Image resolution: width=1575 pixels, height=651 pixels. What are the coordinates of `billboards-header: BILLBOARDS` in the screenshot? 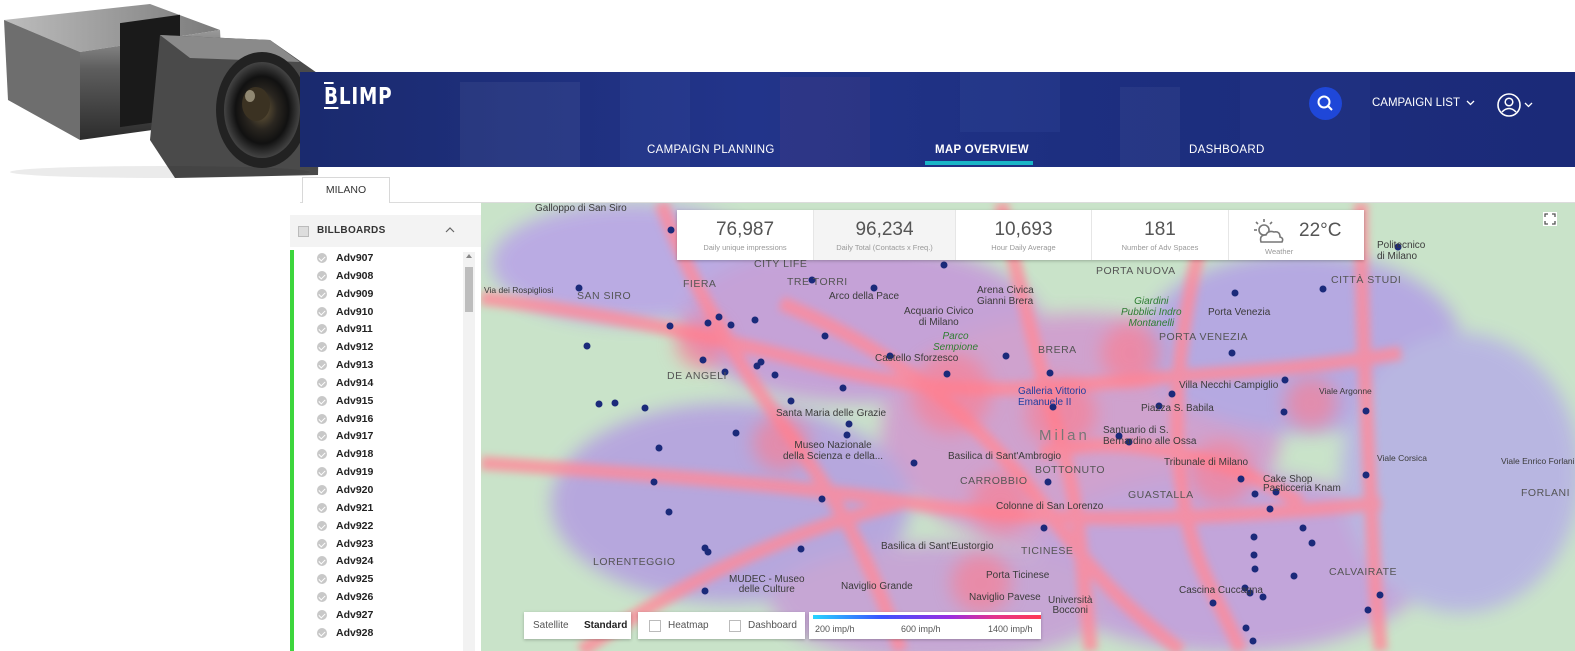 It's located at (385, 231).